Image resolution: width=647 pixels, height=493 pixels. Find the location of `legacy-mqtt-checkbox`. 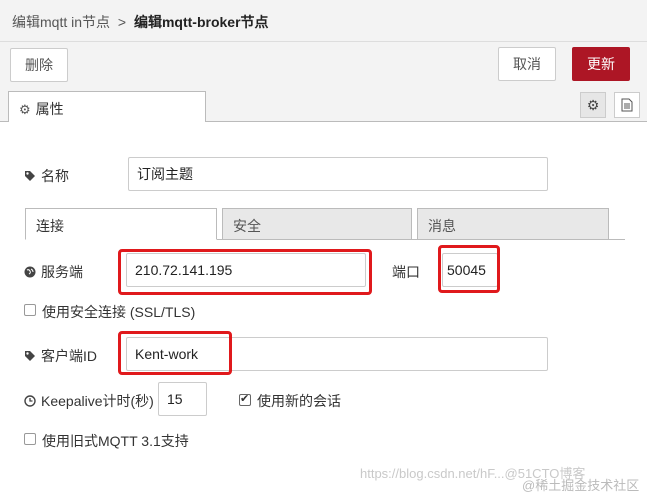

legacy-mqtt-checkbox is located at coordinates (30, 439).